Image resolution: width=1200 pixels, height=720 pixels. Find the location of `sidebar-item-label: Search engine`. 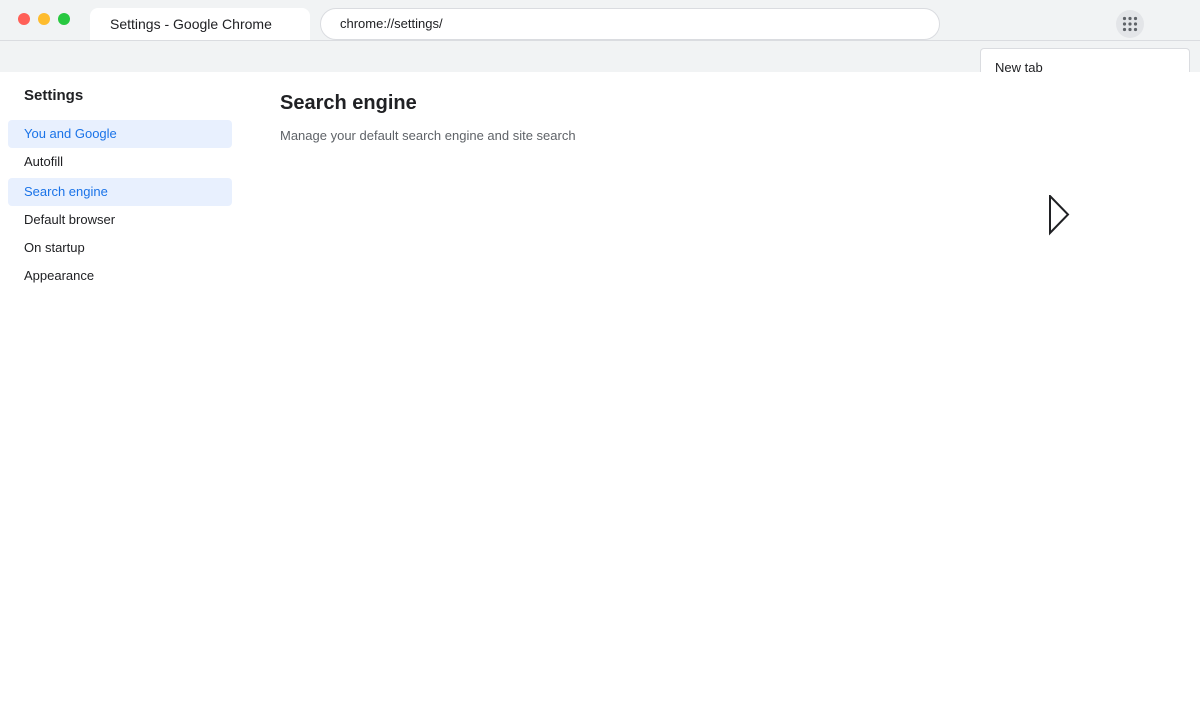

sidebar-item-label: Search engine is located at coordinates (66, 191).